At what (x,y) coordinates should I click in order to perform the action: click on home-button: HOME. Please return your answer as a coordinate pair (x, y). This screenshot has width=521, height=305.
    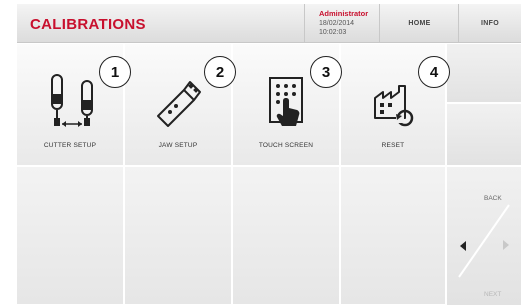
    Looking at the image, I should click on (420, 23).